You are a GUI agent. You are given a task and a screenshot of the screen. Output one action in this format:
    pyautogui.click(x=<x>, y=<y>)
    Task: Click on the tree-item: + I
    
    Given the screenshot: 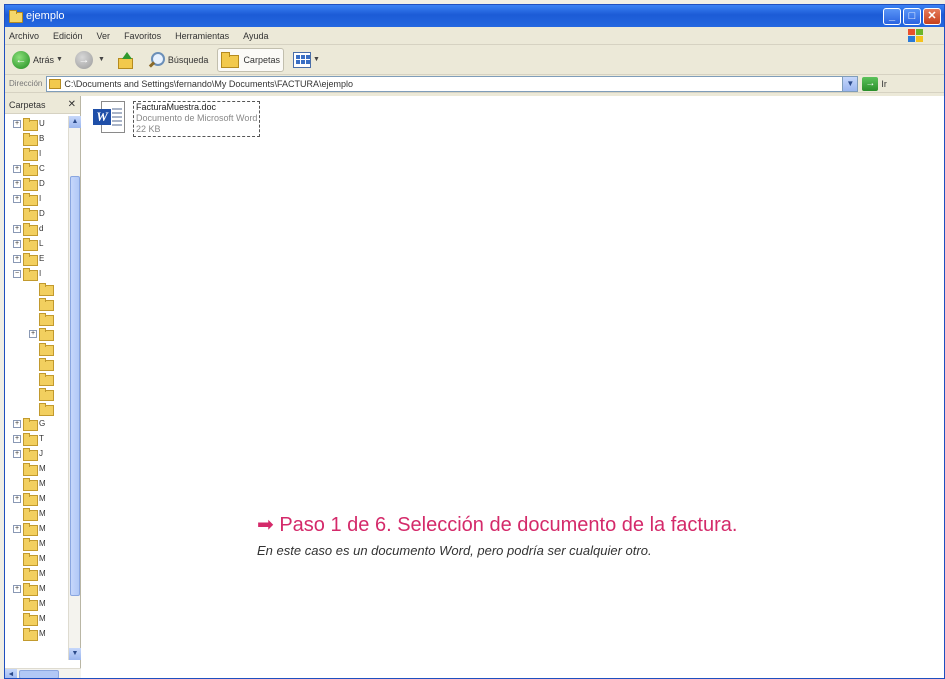 What is the action you would take?
    pyautogui.click(x=37, y=198)
    